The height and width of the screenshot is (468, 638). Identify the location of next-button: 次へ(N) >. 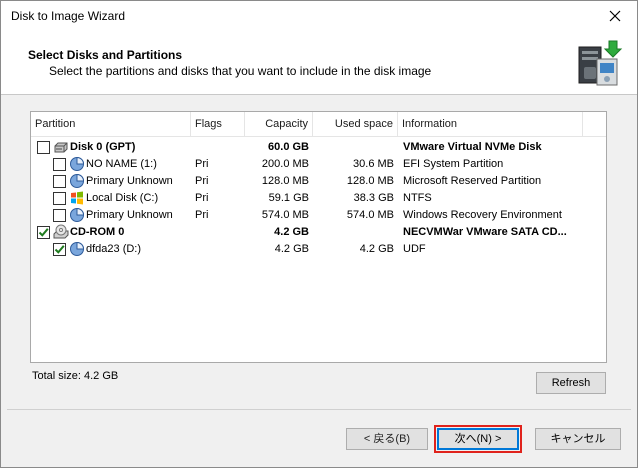
(478, 439).